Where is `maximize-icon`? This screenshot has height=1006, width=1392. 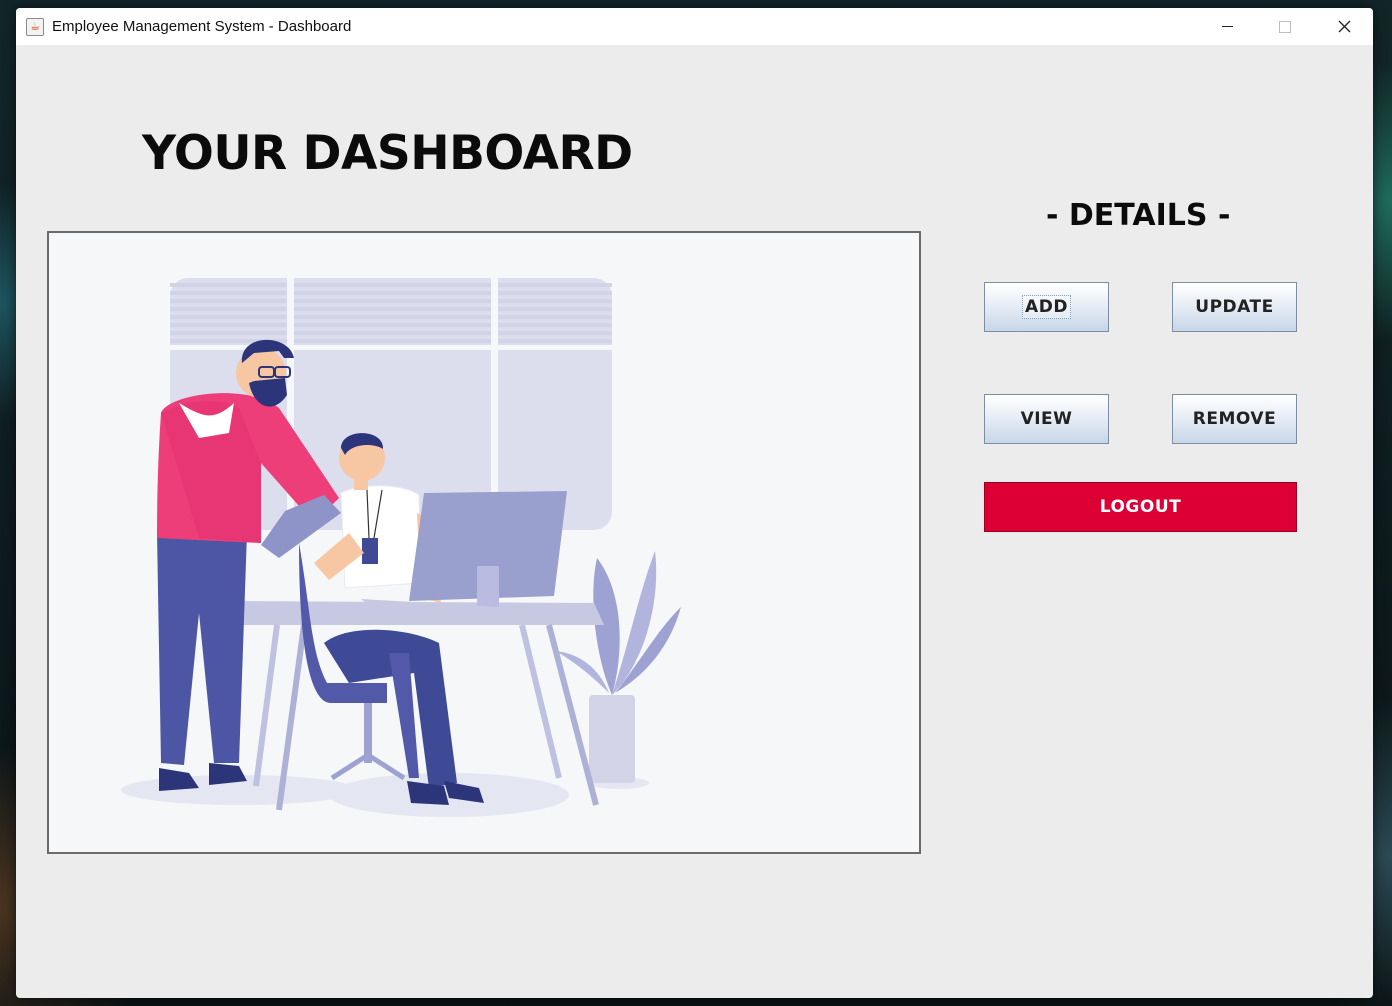 maximize-icon is located at coordinates (1285, 26).